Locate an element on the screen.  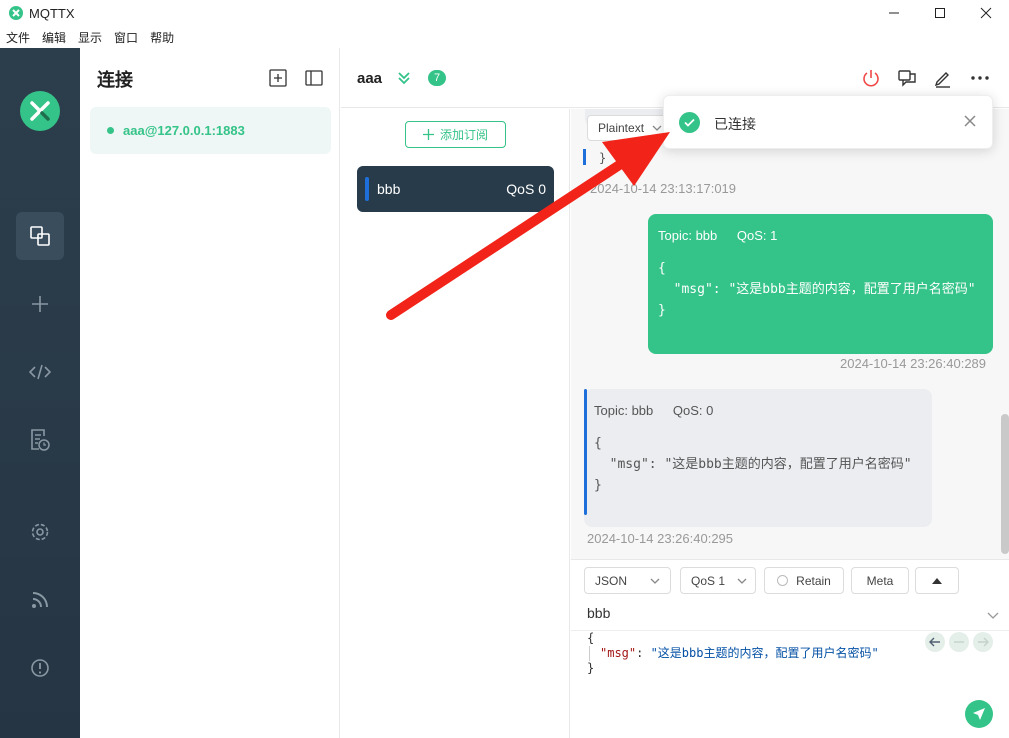
rss-icon is located at coordinates (40, 600).